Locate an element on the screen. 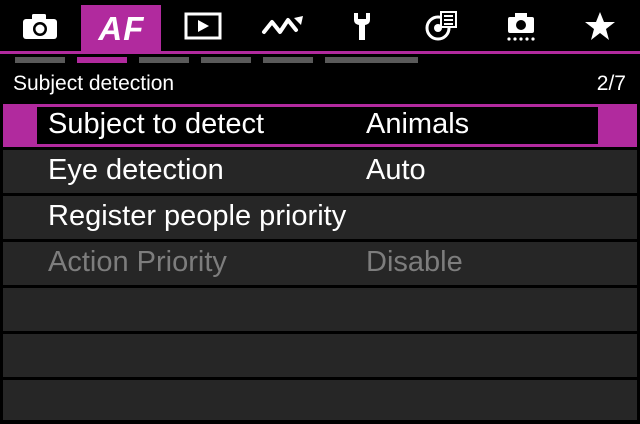  tab-my-menu is located at coordinates (600, 26).